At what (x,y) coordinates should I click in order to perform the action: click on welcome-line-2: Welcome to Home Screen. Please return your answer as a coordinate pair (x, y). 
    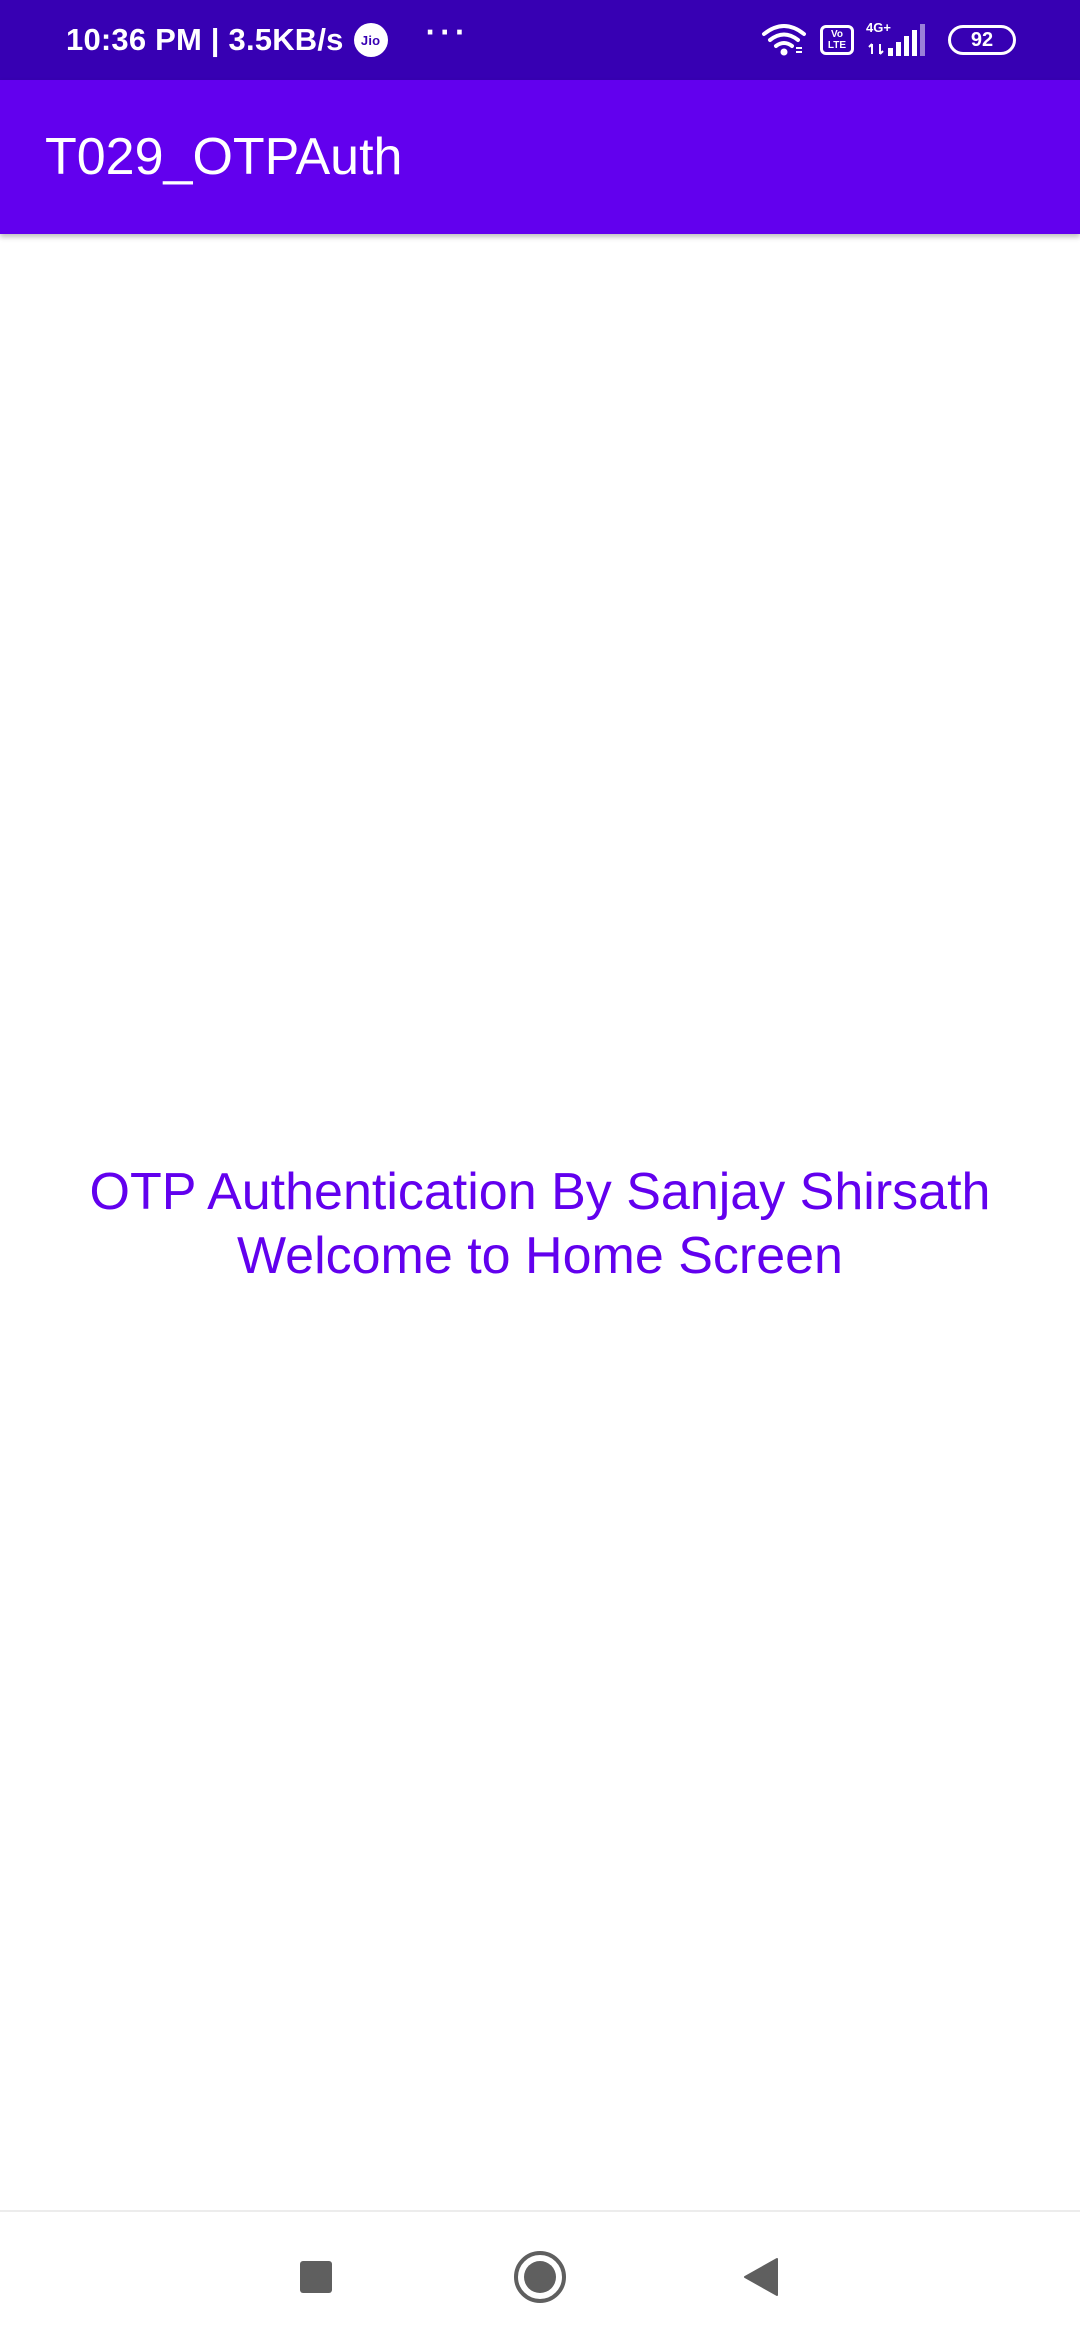
    Looking at the image, I should click on (540, 1256).